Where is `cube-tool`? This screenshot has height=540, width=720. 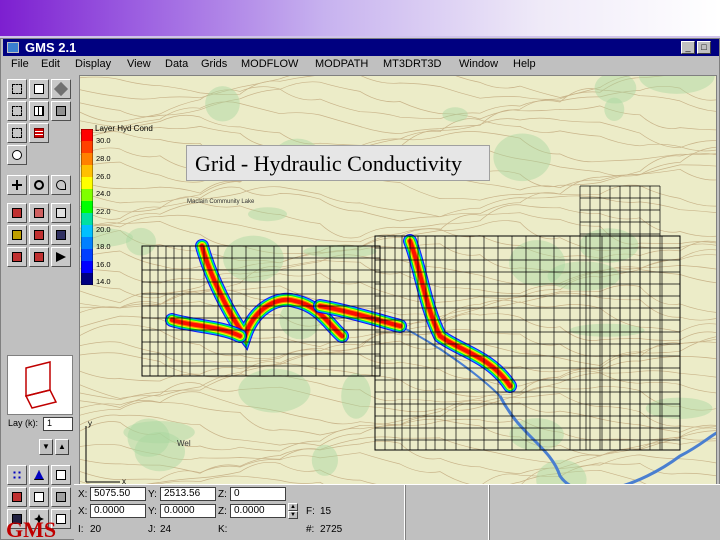 cube-tool is located at coordinates (17, 257).